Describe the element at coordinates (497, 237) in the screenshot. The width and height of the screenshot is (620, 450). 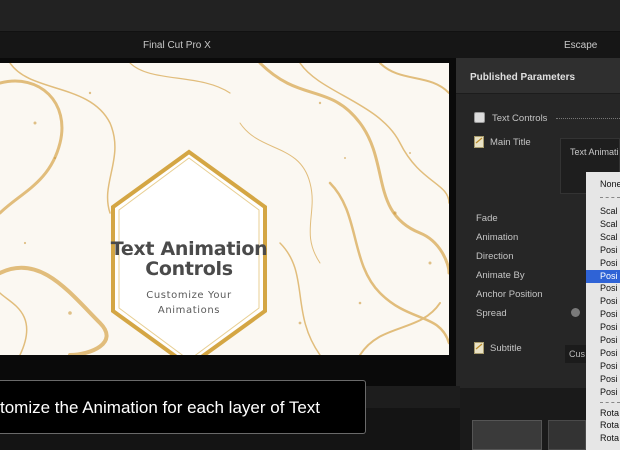
I see `param-animation: Animation` at that location.